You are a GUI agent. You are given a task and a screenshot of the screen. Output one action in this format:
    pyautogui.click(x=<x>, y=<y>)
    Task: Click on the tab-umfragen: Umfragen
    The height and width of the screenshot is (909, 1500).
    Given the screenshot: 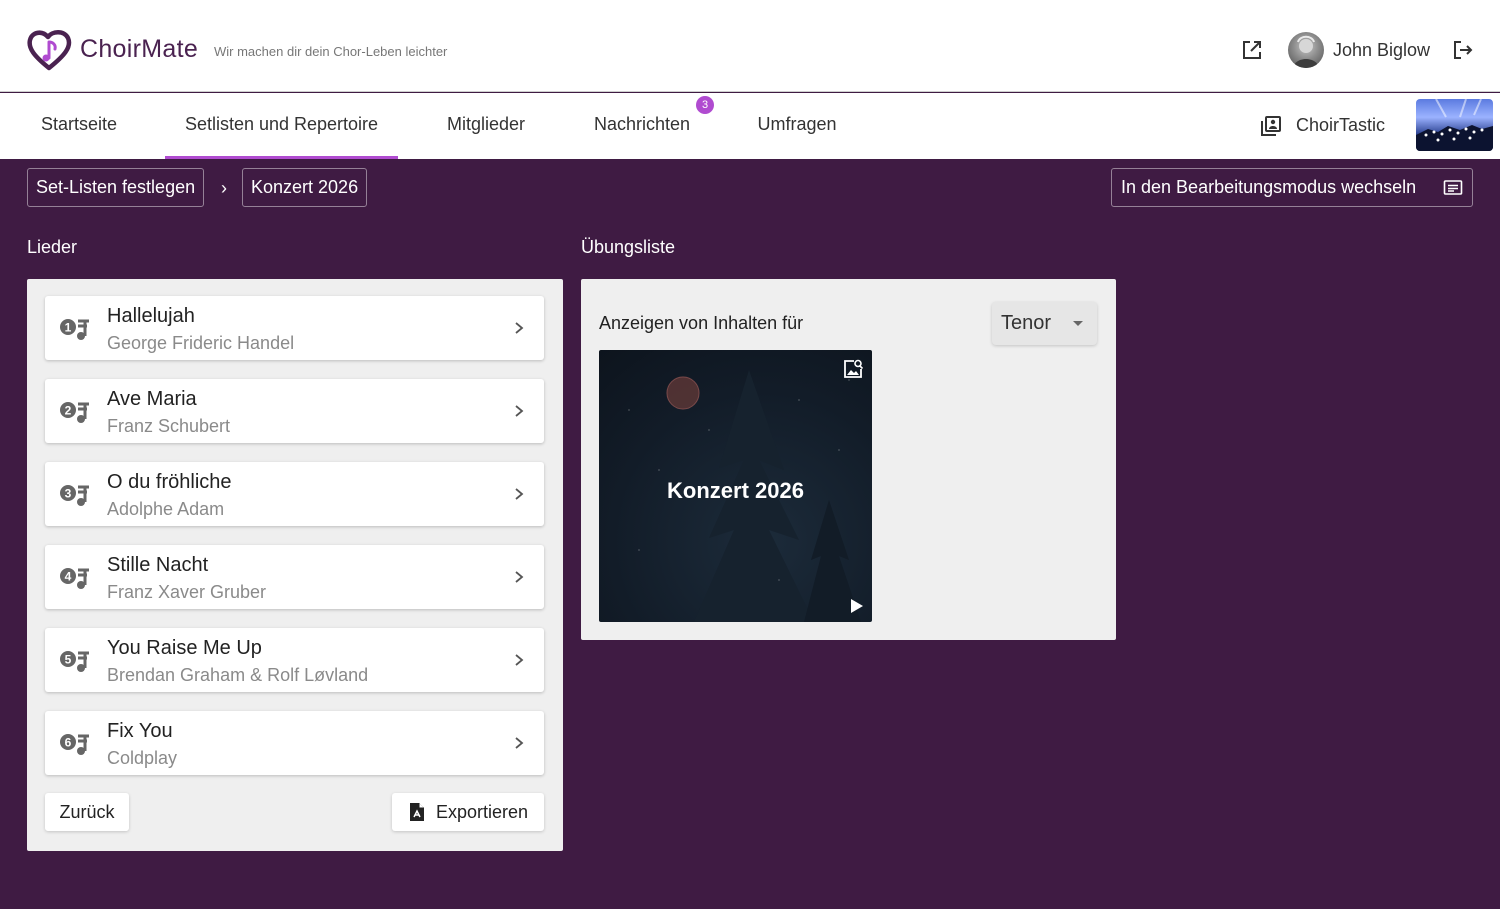 What is the action you would take?
    pyautogui.click(x=797, y=126)
    